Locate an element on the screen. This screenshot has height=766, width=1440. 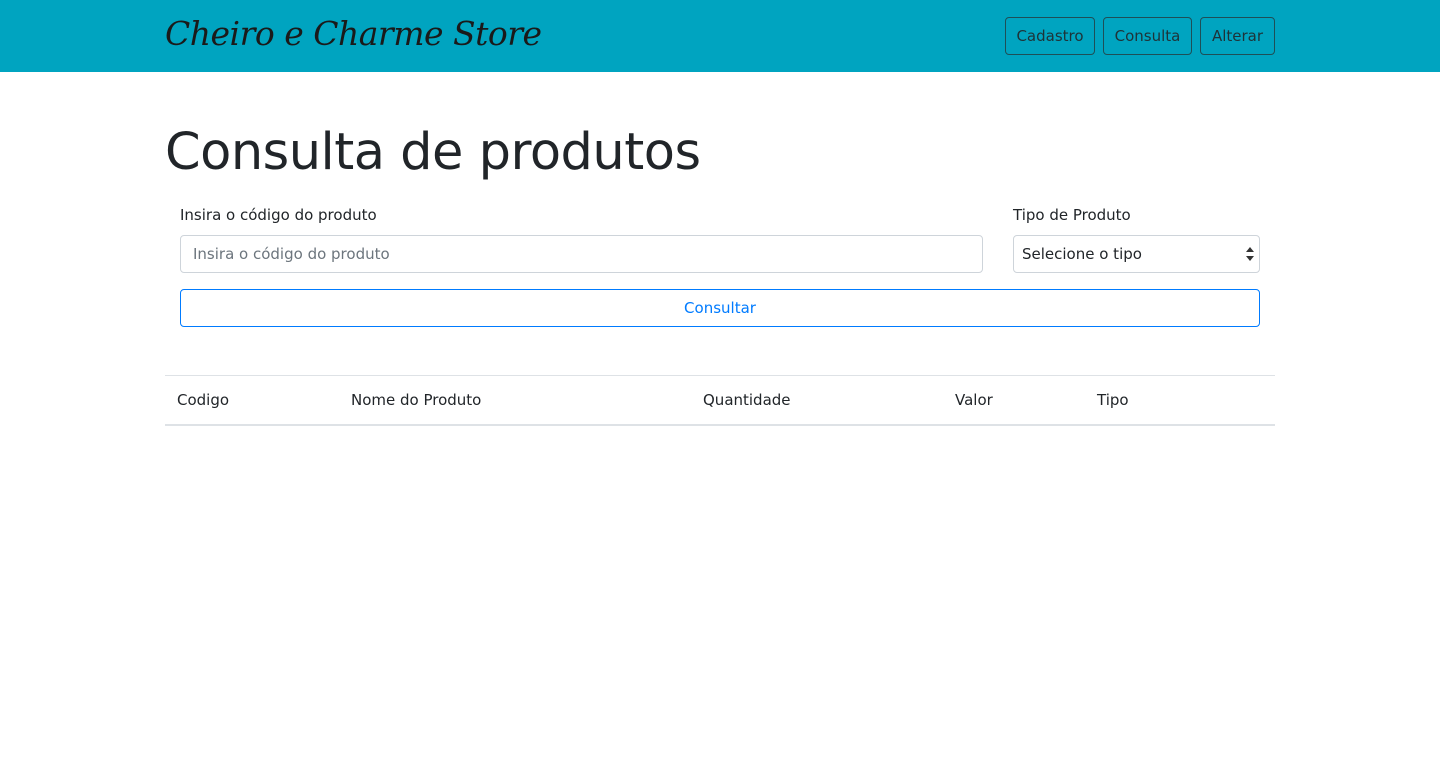
codigo-label: Insira o código do produto is located at coordinates (278, 215).